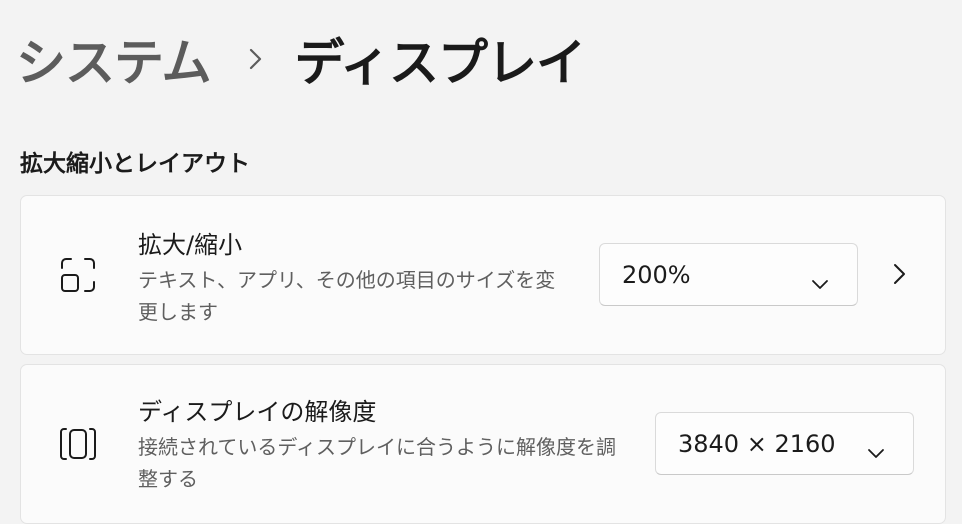 The image size is (962, 524). What do you see at coordinates (757, 443) in the screenshot?
I see `resolution-dropdown-value: 3840 × 2160` at bounding box center [757, 443].